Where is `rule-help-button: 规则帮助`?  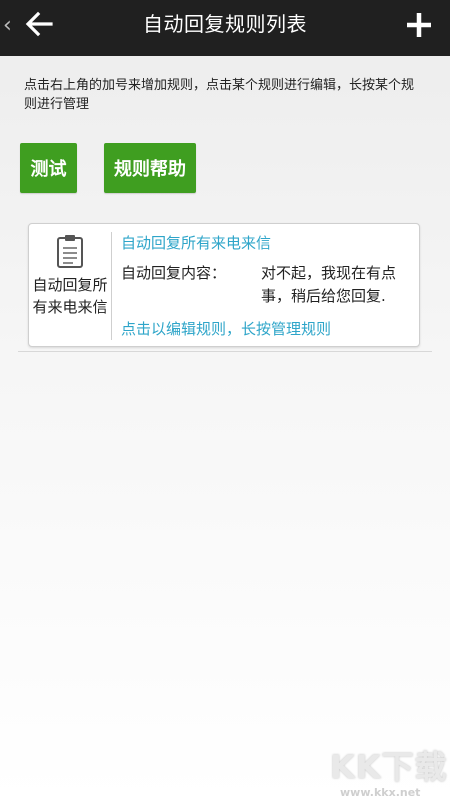
rule-help-button: 规则帮助 is located at coordinates (150, 168).